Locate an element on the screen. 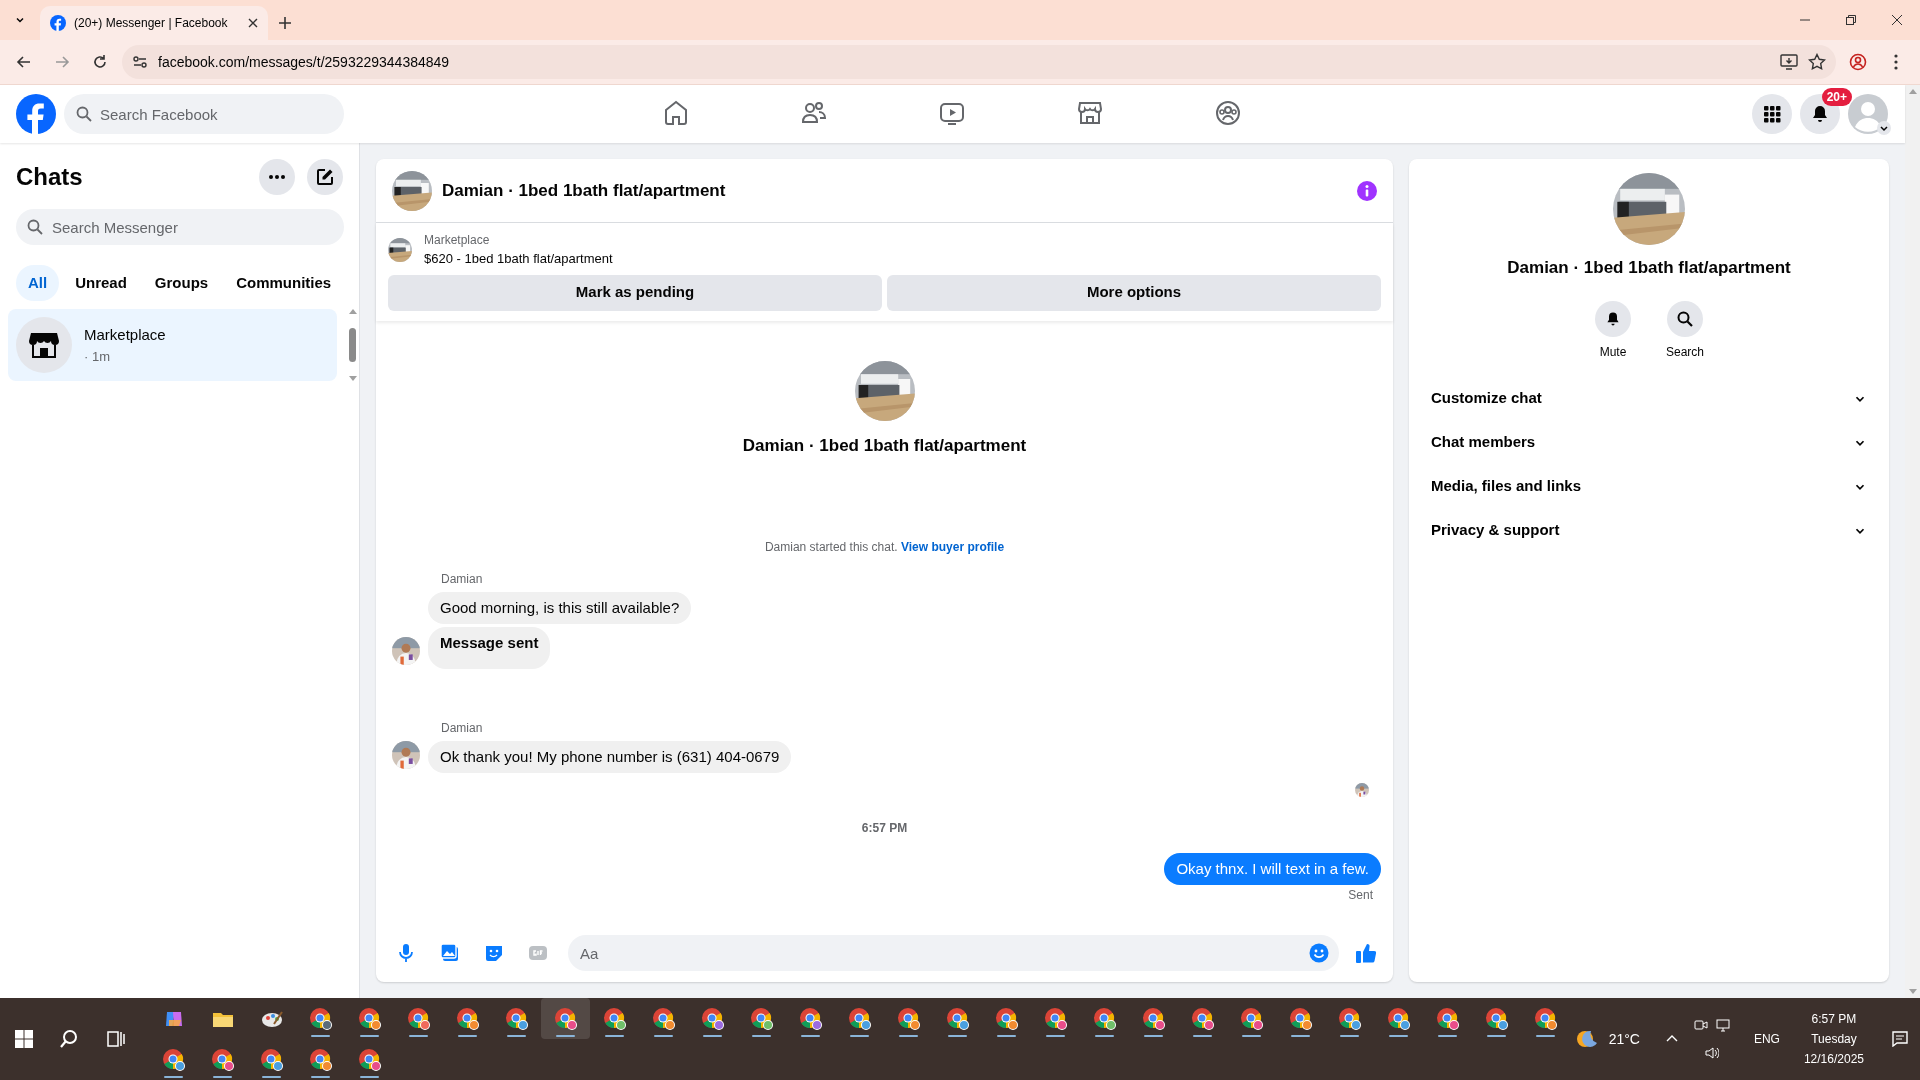  action-button: Mark as pending is located at coordinates (635, 292).